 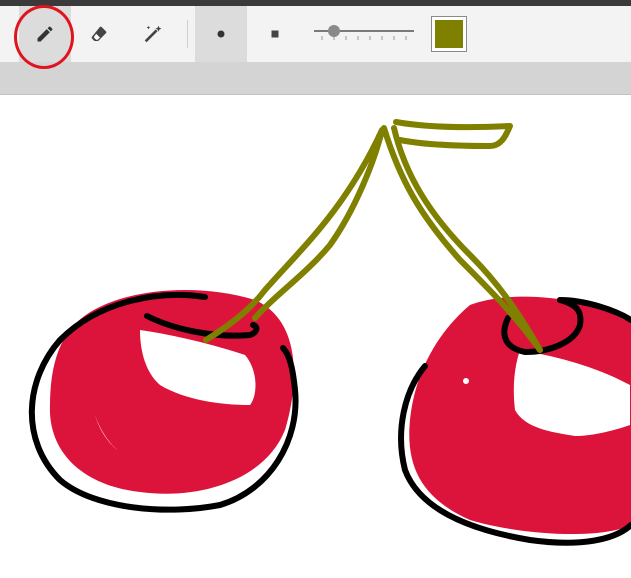 I want to click on eraser-tool-button, so click(x=99, y=34).